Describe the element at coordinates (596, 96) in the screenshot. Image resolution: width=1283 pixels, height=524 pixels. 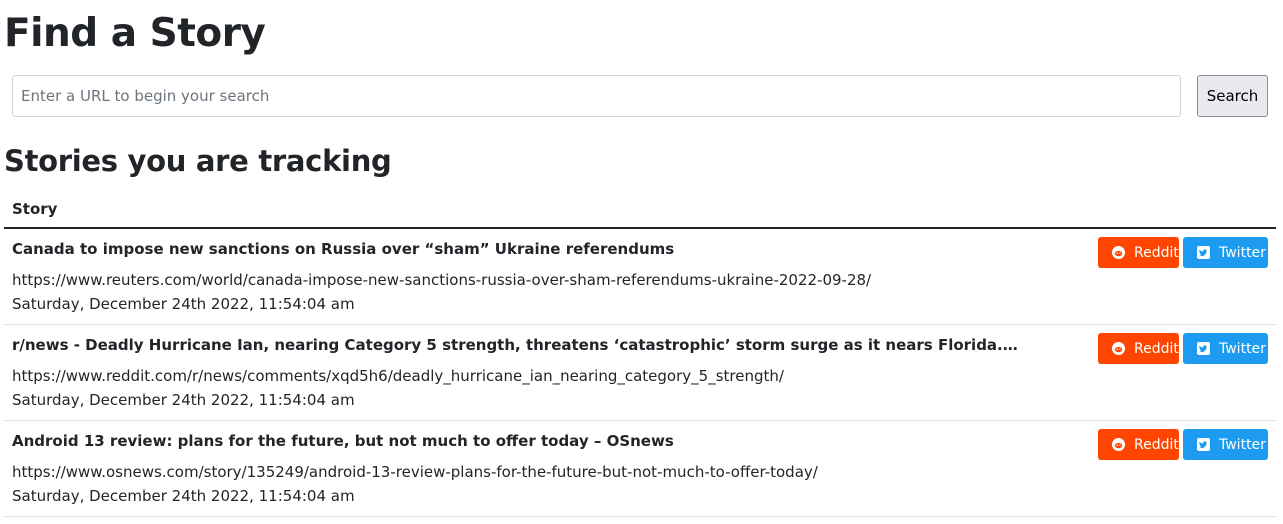
I see `search-input` at that location.